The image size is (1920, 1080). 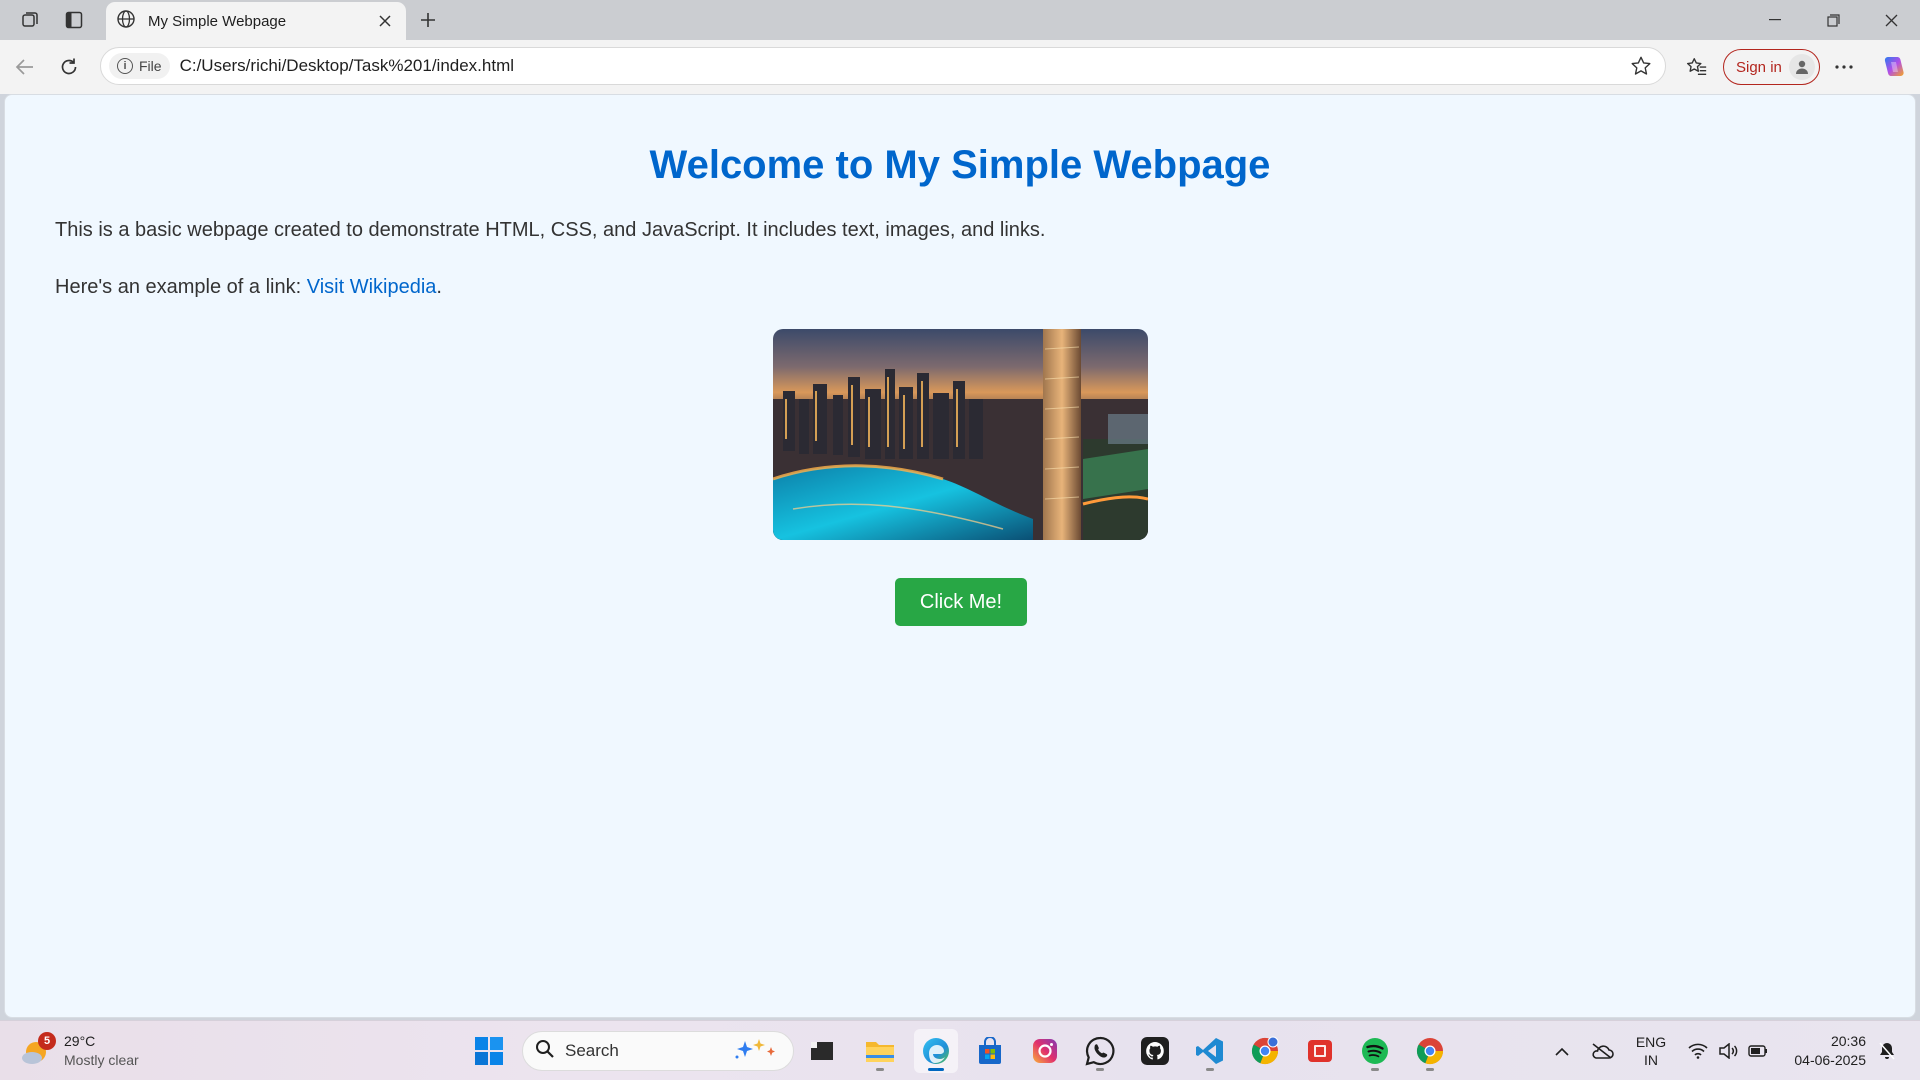 I want to click on battery-icon, so click(x=1758, y=1051).